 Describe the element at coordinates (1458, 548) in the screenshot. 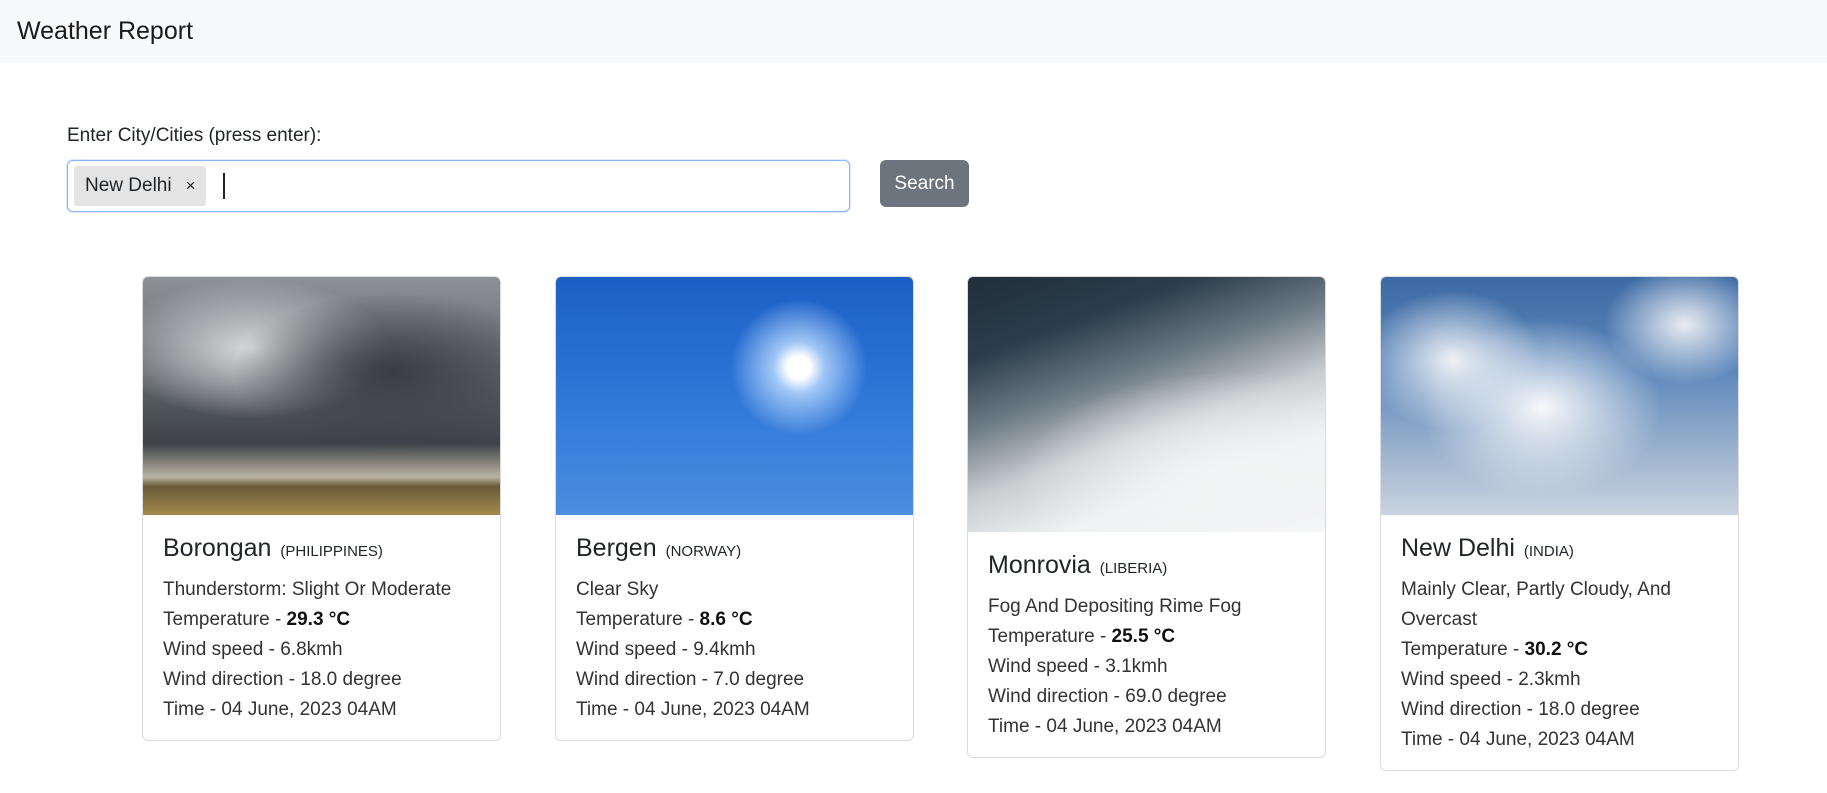

I see `city-name: New Delhi` at that location.